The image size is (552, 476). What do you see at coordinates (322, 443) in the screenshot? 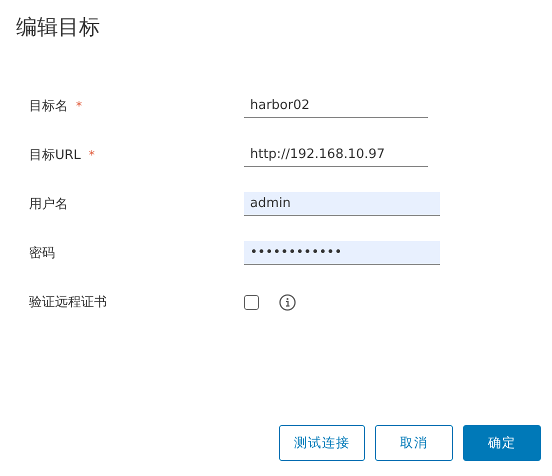
I see `dialog-button: 测试连接` at bounding box center [322, 443].